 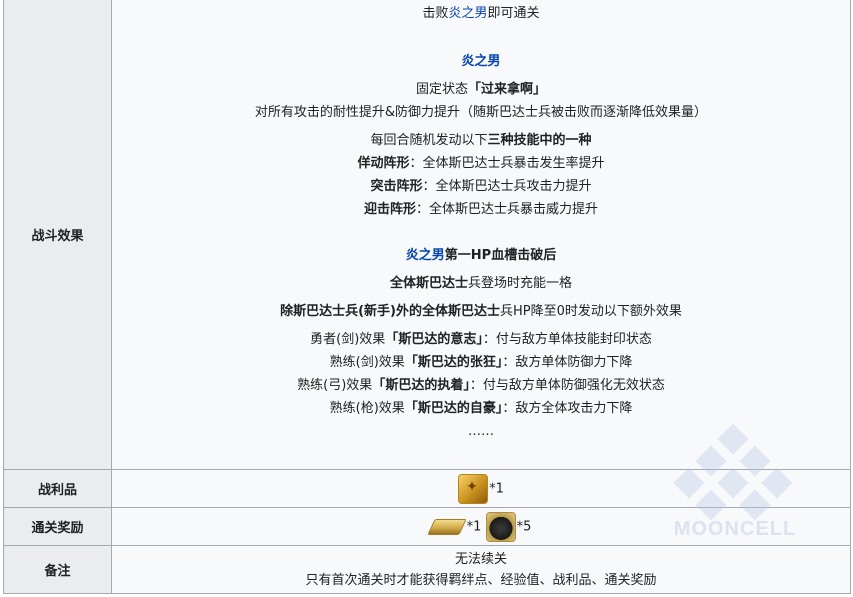 I want to click on notes-label: 备注, so click(x=57, y=569).